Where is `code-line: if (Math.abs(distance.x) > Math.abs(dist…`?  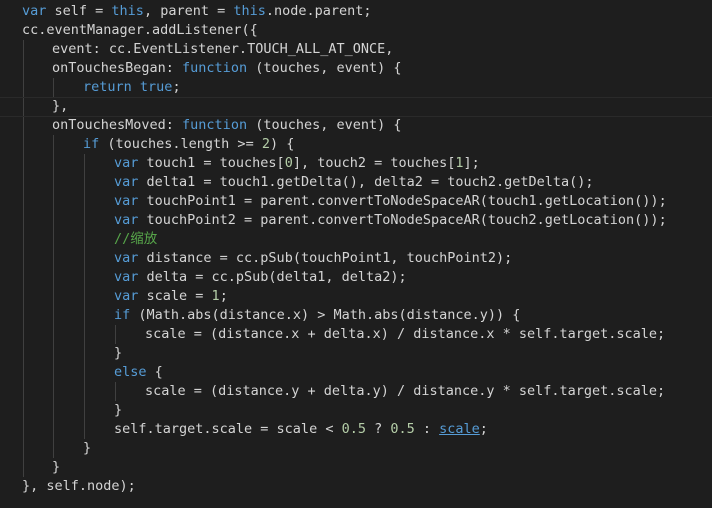
code-line: if (Math.abs(distance.x) > Math.abs(dist… is located at coordinates (317, 315).